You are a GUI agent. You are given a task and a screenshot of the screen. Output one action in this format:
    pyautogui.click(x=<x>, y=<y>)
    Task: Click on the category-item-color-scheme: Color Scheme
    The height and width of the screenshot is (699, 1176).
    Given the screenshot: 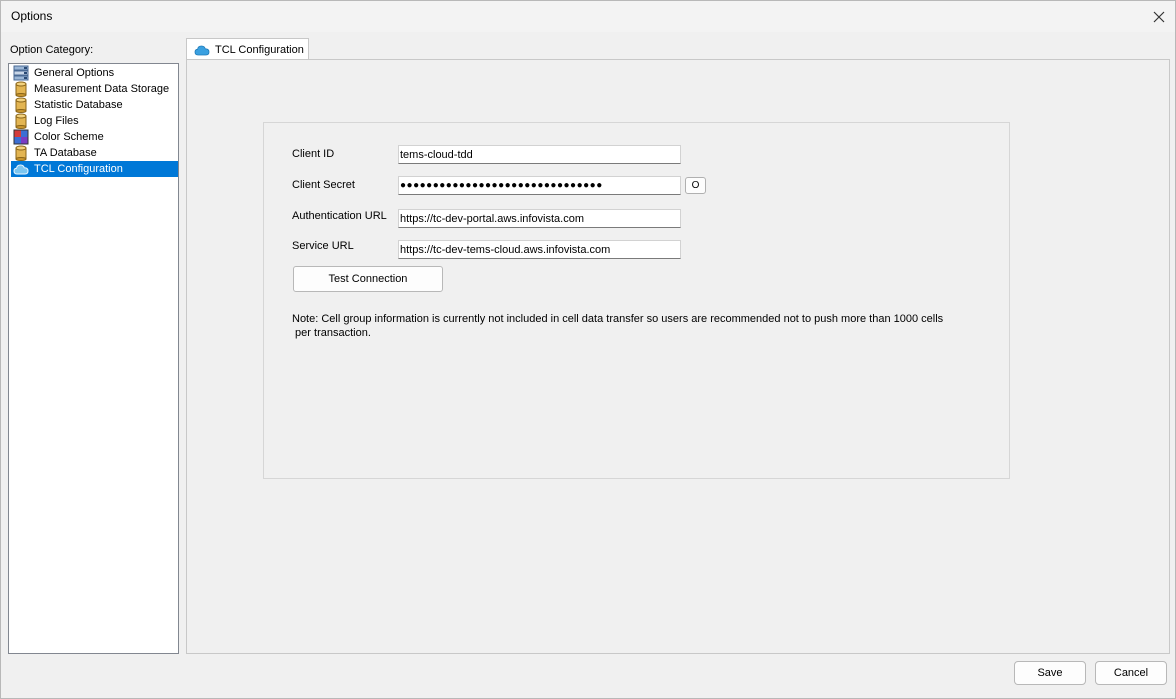 What is the action you would take?
    pyautogui.click(x=94, y=137)
    